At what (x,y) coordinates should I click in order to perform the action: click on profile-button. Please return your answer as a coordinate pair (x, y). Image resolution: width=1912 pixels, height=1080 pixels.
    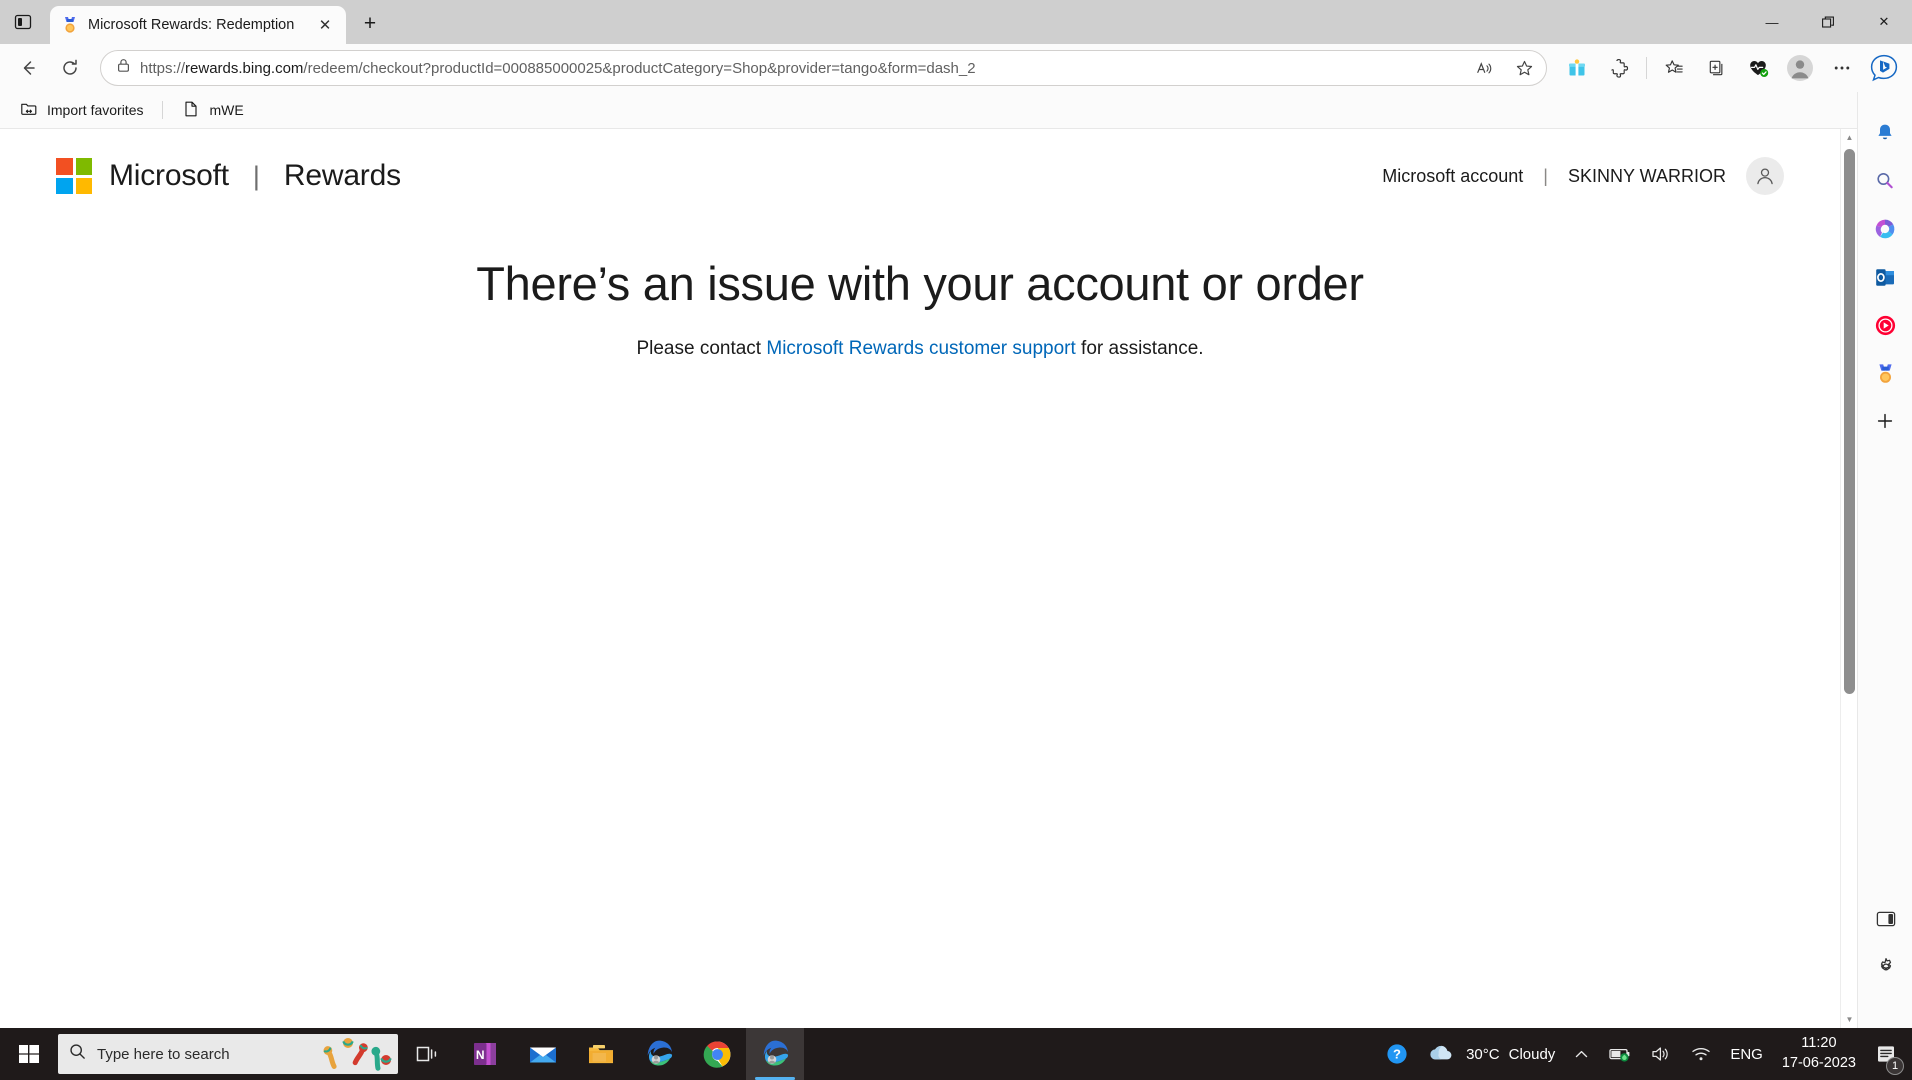
    Looking at the image, I should click on (1800, 68).